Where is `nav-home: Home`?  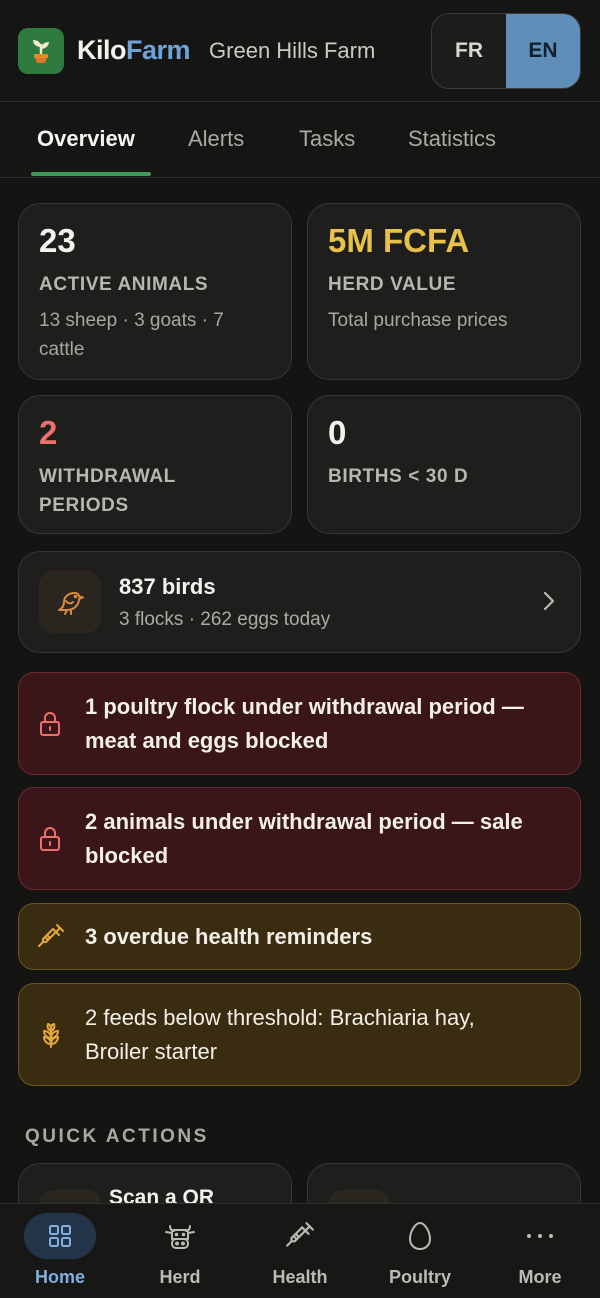 nav-home: Home is located at coordinates (60, 1251).